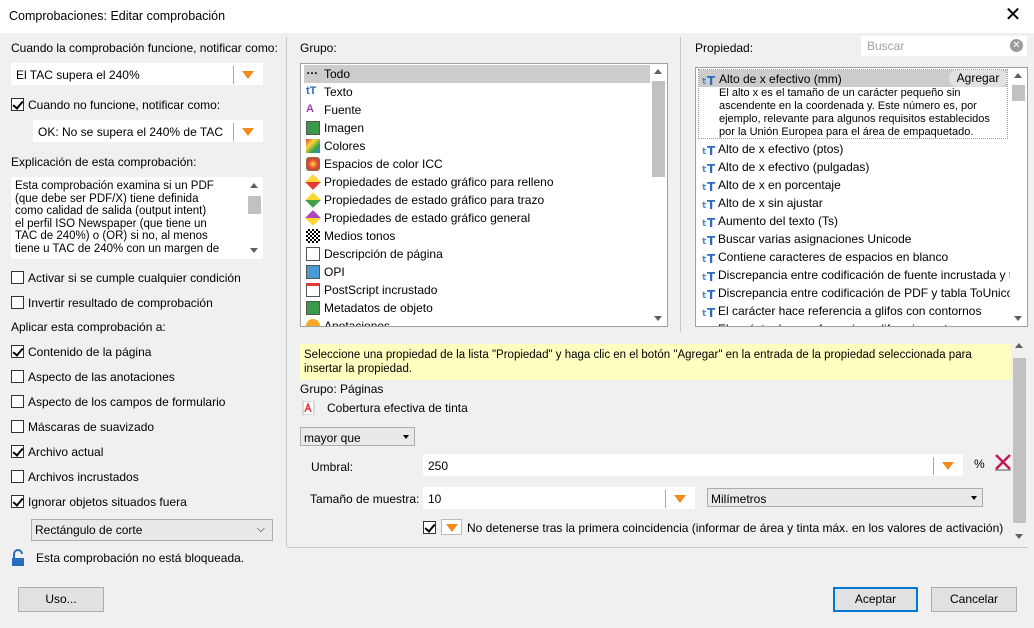 The width and height of the screenshot is (1034, 628). I want to click on box-select: Rectángulo de corte ⌵, so click(152, 530).